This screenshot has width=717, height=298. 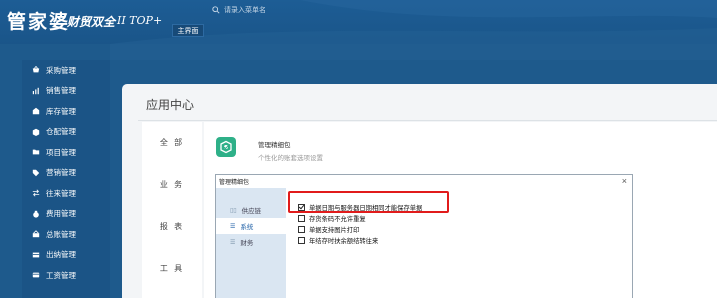 I want to click on category-all: 全 部, so click(x=172, y=143).